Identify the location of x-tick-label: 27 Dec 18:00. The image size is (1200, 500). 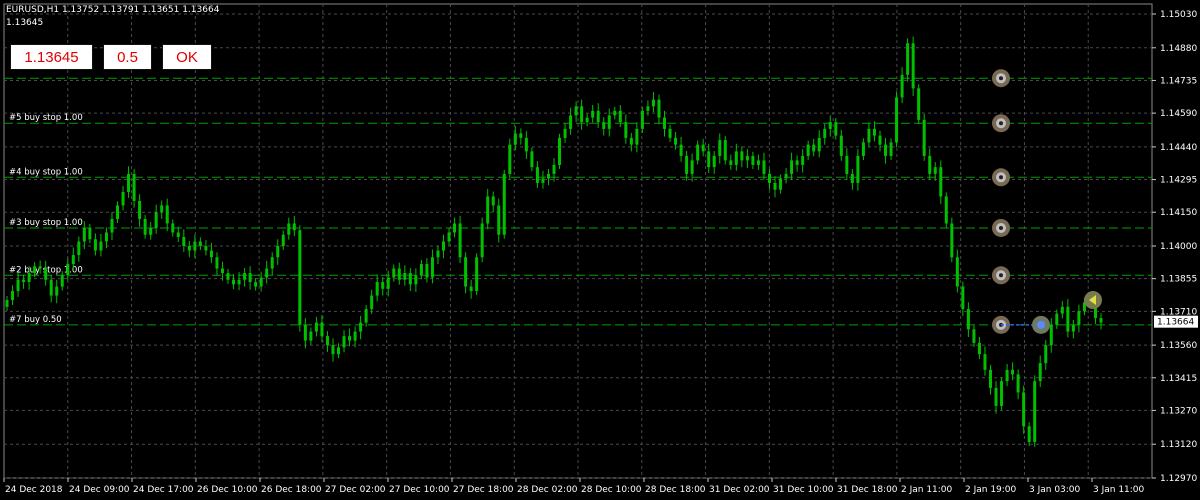
(483, 490).